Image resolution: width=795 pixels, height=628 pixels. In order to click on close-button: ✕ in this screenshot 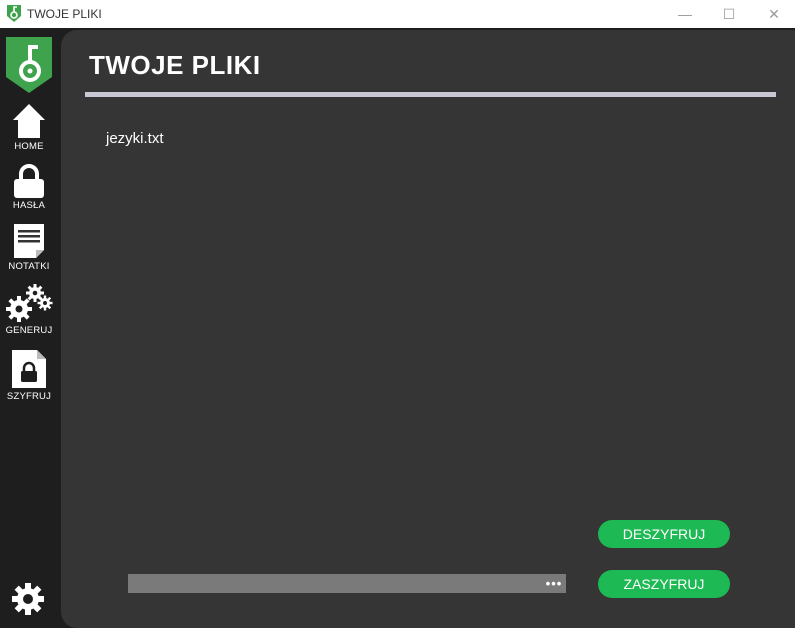, I will do `click(773, 14)`.